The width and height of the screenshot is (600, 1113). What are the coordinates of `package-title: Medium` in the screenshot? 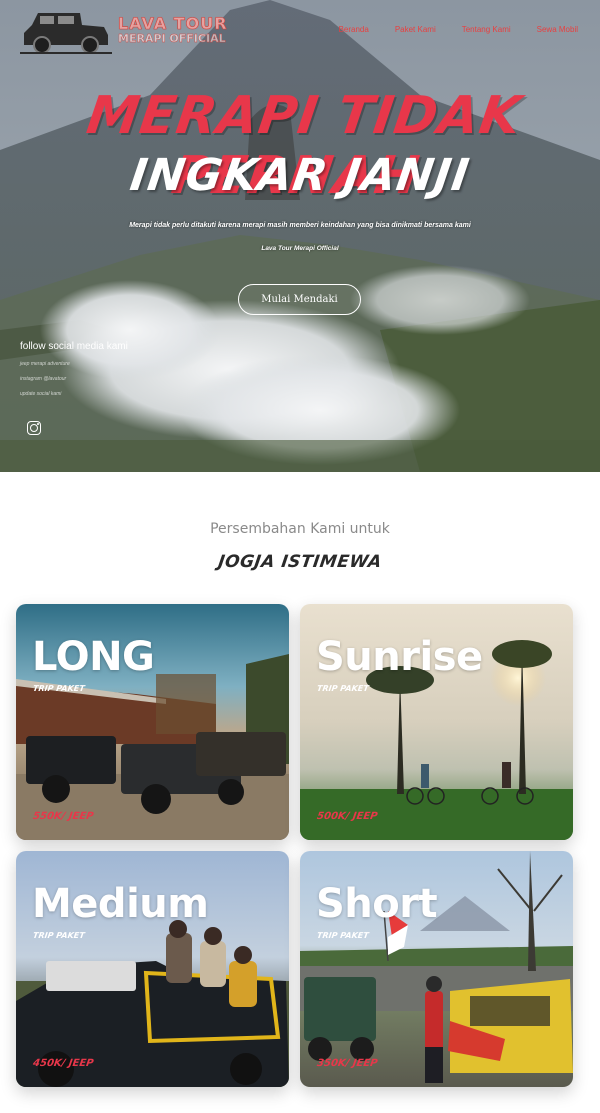 It's located at (120, 904).